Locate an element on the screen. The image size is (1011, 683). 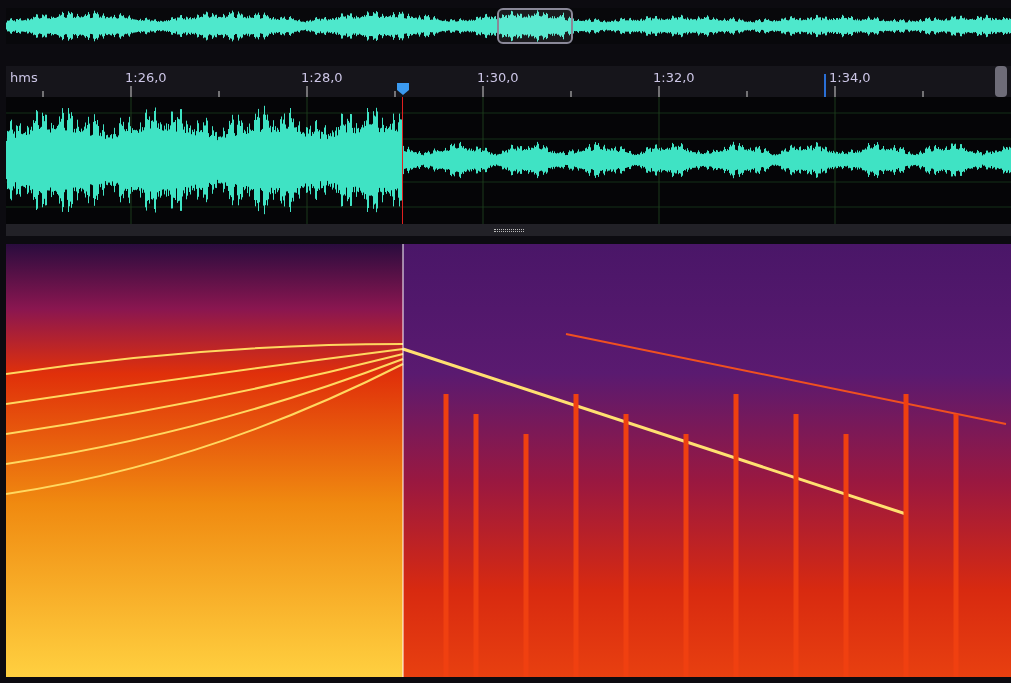
time-label: 1:26,0 is located at coordinates (146, 78).